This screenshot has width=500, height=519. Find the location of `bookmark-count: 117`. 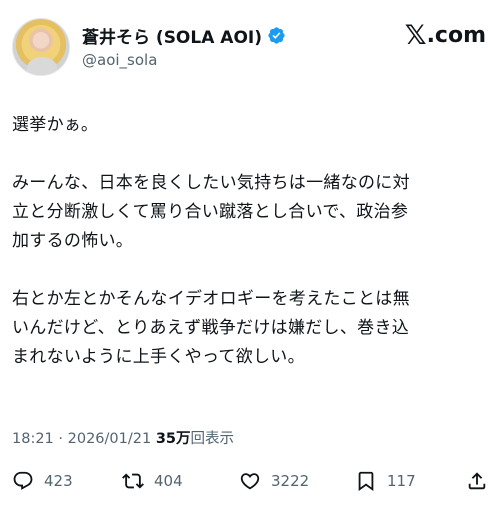

bookmark-count: 117 is located at coordinates (401, 481).